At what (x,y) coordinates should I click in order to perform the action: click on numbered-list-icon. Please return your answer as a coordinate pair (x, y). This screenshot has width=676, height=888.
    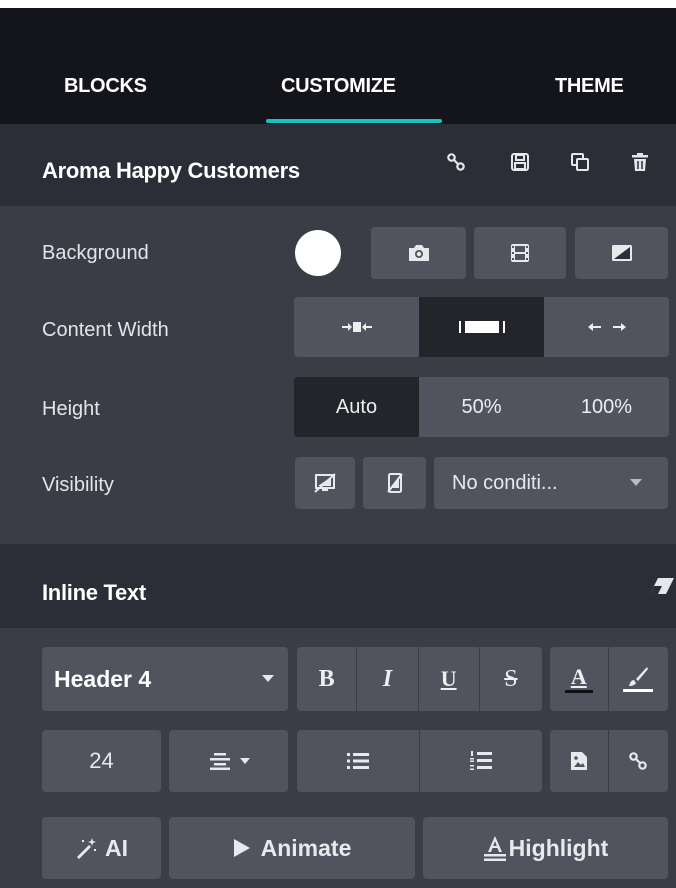
    Looking at the image, I should click on (480, 760).